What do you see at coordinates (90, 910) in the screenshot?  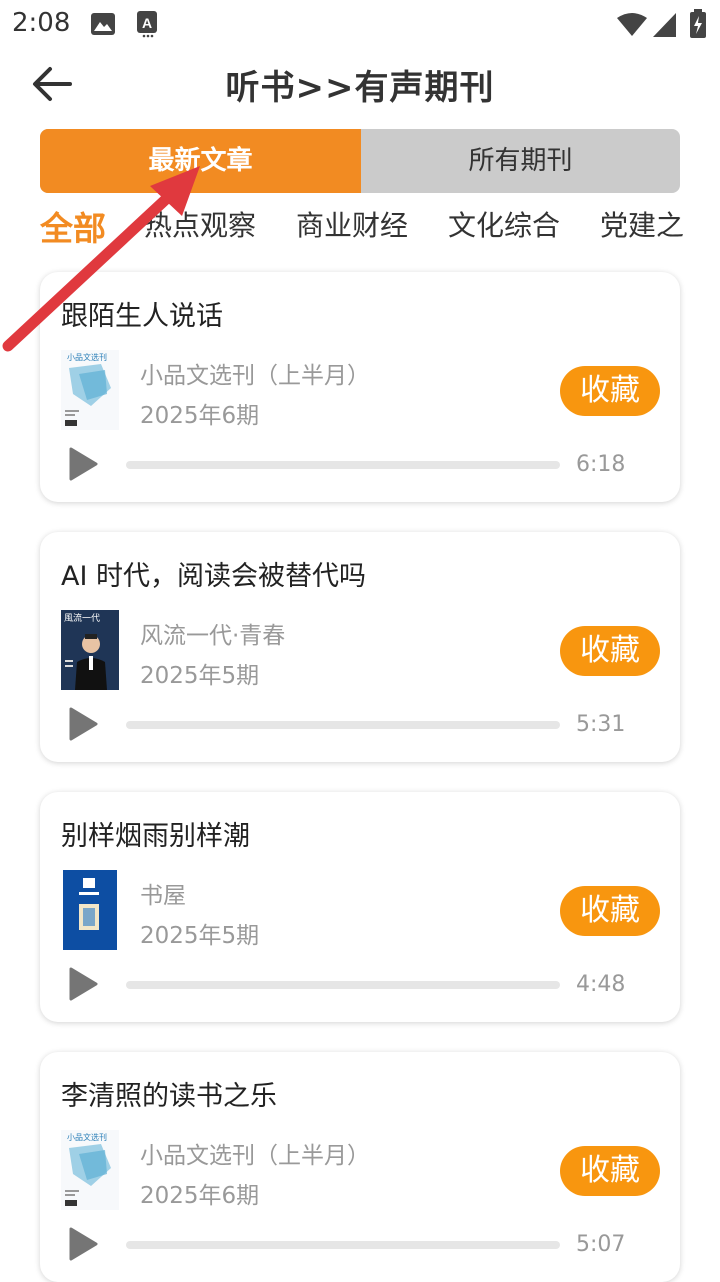 I see `magazine-cover-image` at bounding box center [90, 910].